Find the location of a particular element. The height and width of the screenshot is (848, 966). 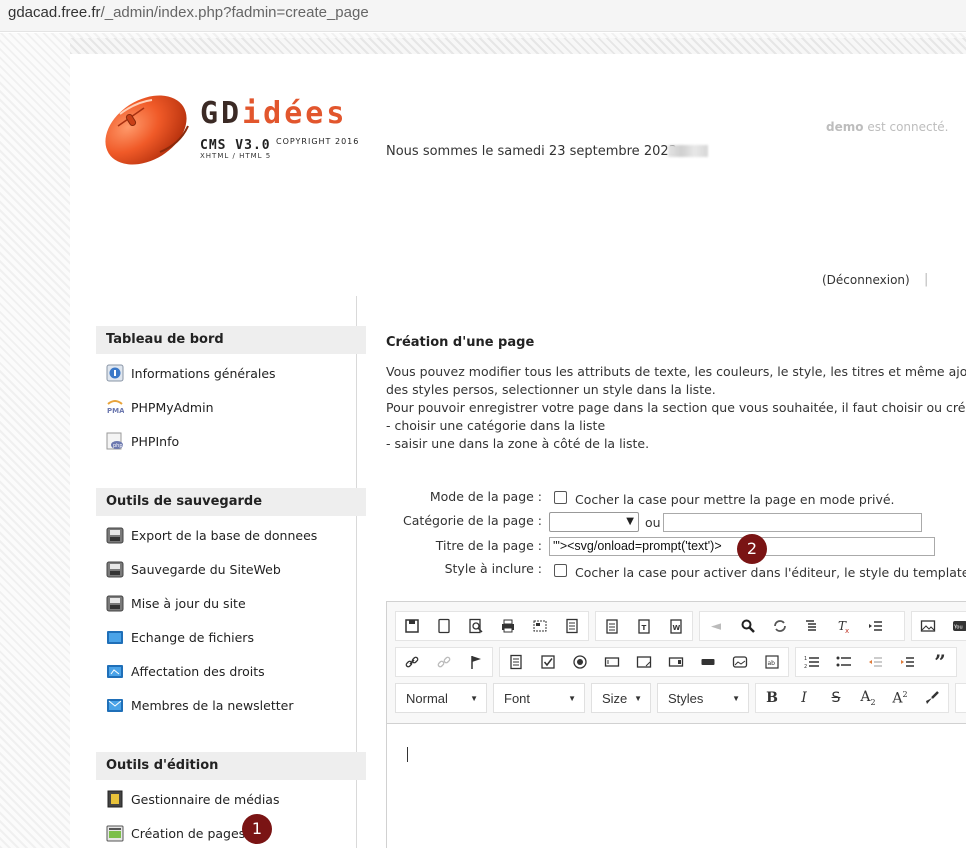

format-combo: Normal ▼ is located at coordinates (441, 698).